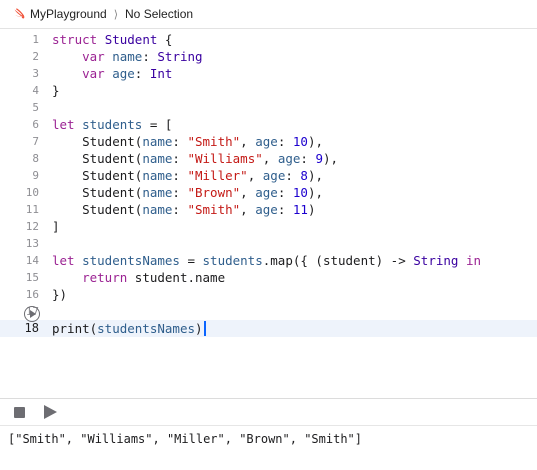  What do you see at coordinates (268, 175) in the screenshot?
I see `code-line: 9 Student(name: "Miller", age: 8),` at bounding box center [268, 175].